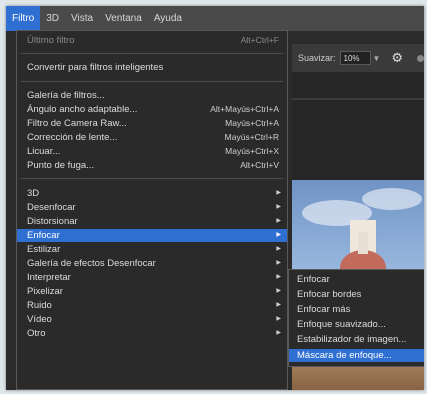 The height and width of the screenshot is (394, 427). Describe the element at coordinates (356, 309) in the screenshot. I see `submenu-item-enfocar-mas: Enfocar más` at that location.